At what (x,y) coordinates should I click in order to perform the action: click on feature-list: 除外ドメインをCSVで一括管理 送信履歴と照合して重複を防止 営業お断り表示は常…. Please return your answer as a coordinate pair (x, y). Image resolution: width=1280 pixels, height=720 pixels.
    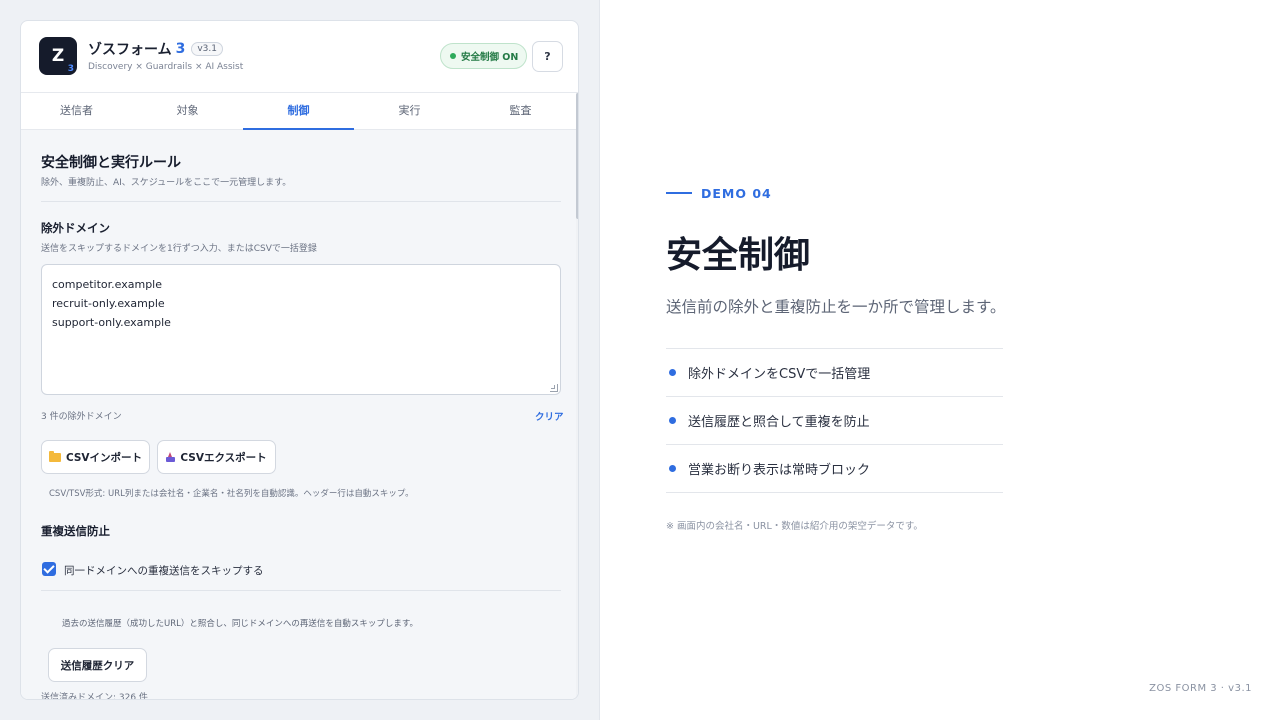
    Looking at the image, I should click on (834, 420).